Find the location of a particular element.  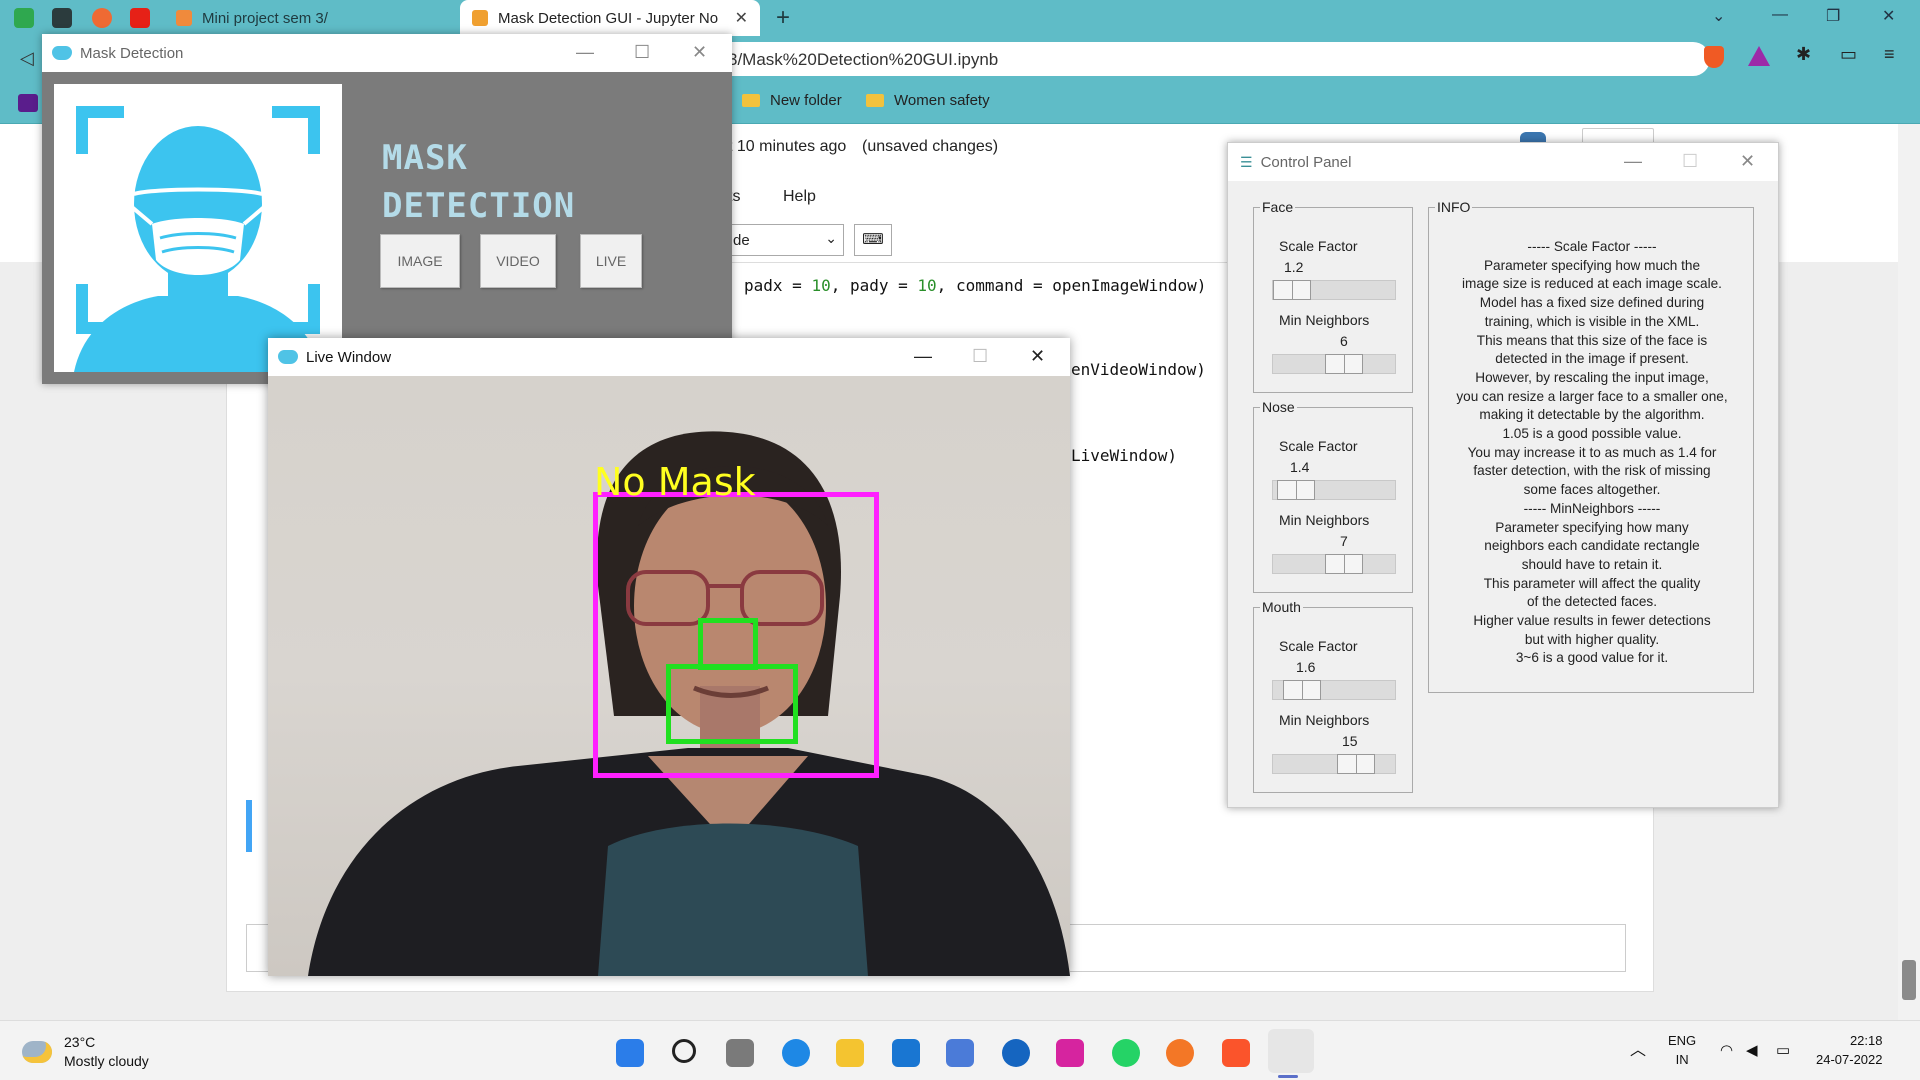

jupyter-icon is located at coordinates (1180, 1053).